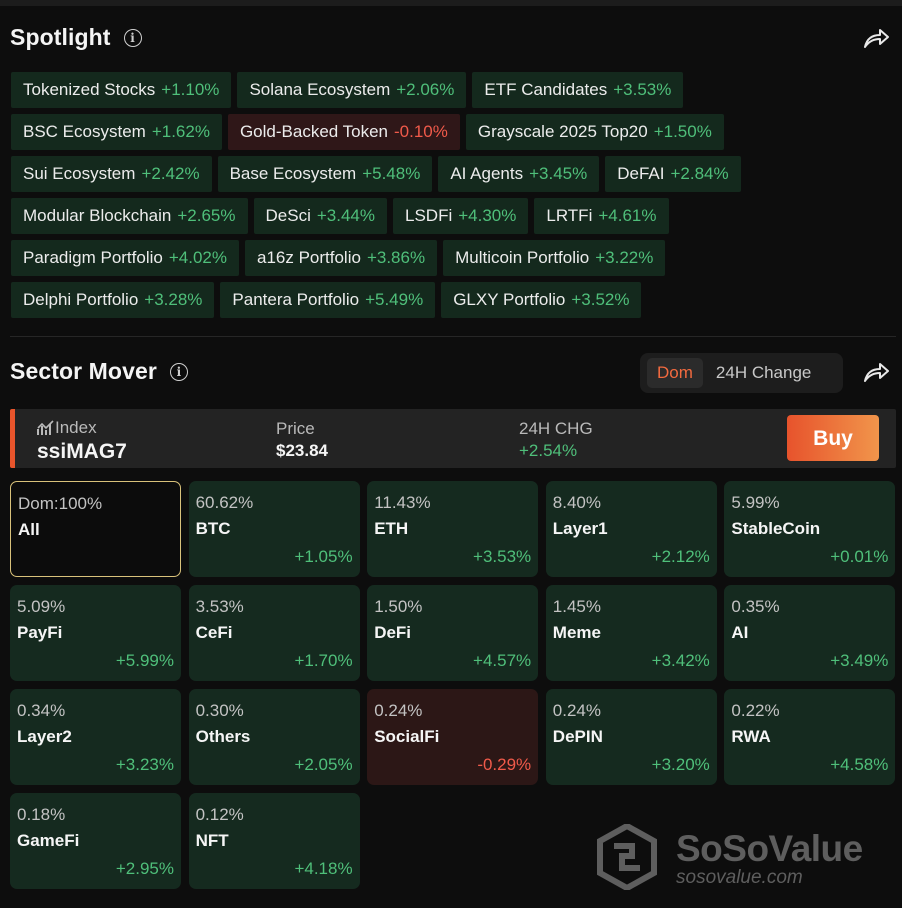  Describe the element at coordinates (453, 737) in the screenshot. I see `sector-tile: 0.24% SocialFi -0.29%` at that location.